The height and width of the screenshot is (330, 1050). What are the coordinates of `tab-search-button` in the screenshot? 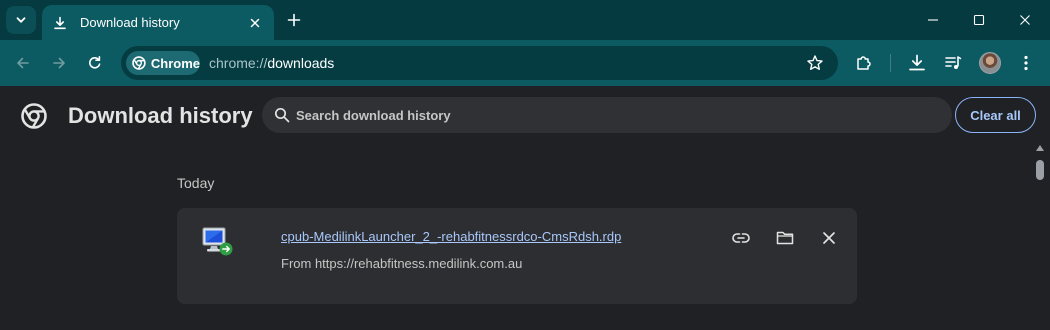 It's located at (21, 20).